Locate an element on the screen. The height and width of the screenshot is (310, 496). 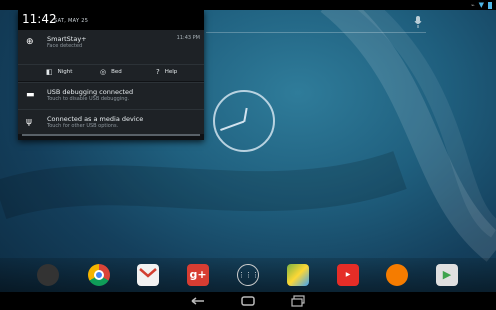
apps-drawer-icon: ⋮⋮⋮ is located at coordinates (248, 275).